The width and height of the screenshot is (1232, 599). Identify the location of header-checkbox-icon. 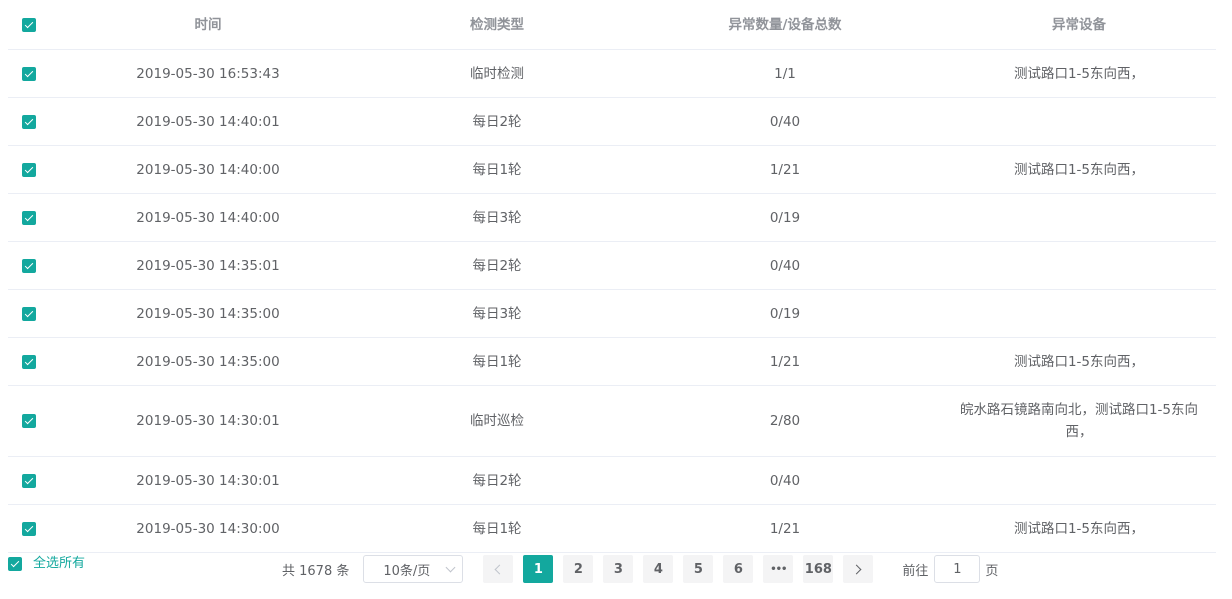
(29, 24).